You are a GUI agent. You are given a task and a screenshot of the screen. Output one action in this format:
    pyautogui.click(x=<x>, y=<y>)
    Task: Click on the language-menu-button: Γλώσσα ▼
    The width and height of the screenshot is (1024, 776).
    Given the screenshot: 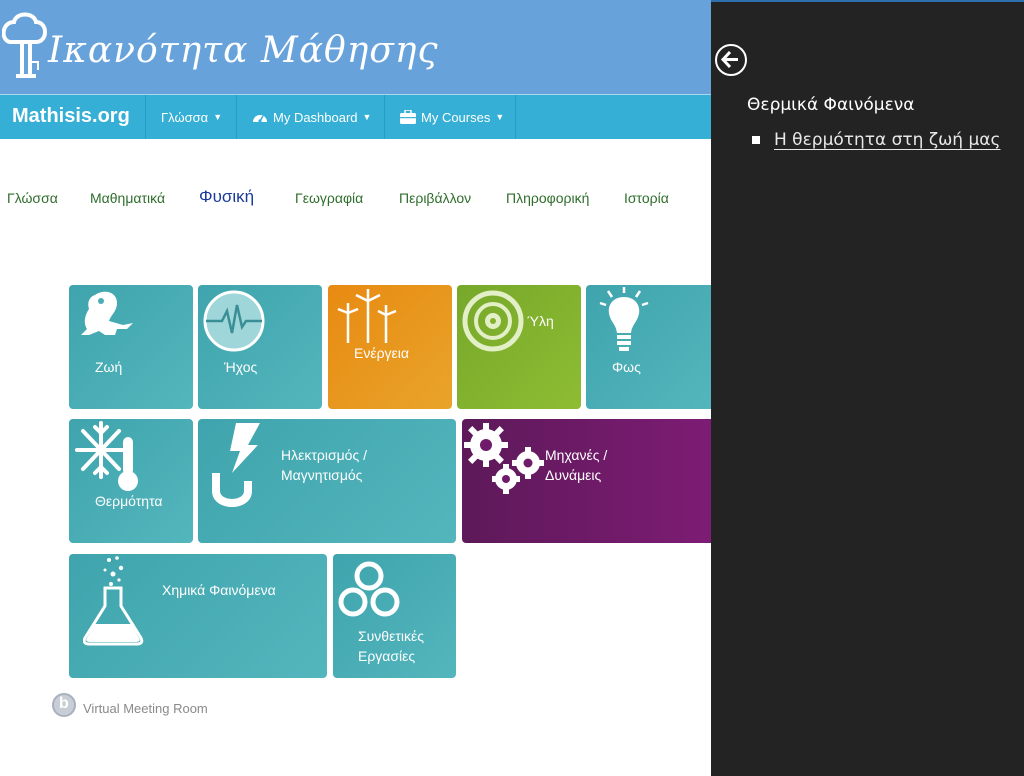 What is the action you would take?
    pyautogui.click(x=191, y=117)
    